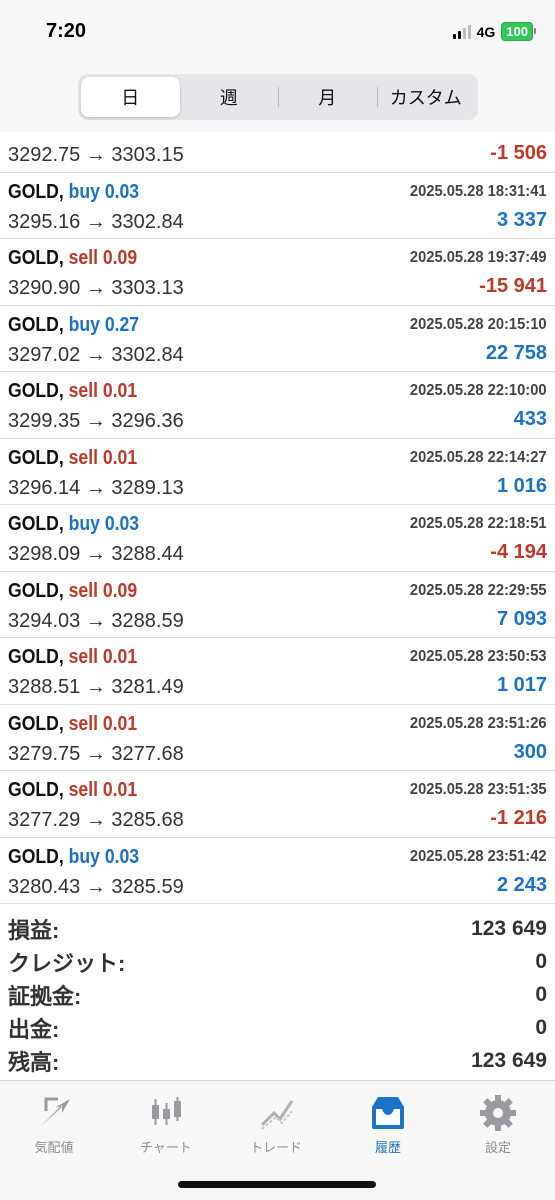 This screenshot has width=555, height=1200. What do you see at coordinates (277, 1115) in the screenshot?
I see `trade-line-icon` at bounding box center [277, 1115].